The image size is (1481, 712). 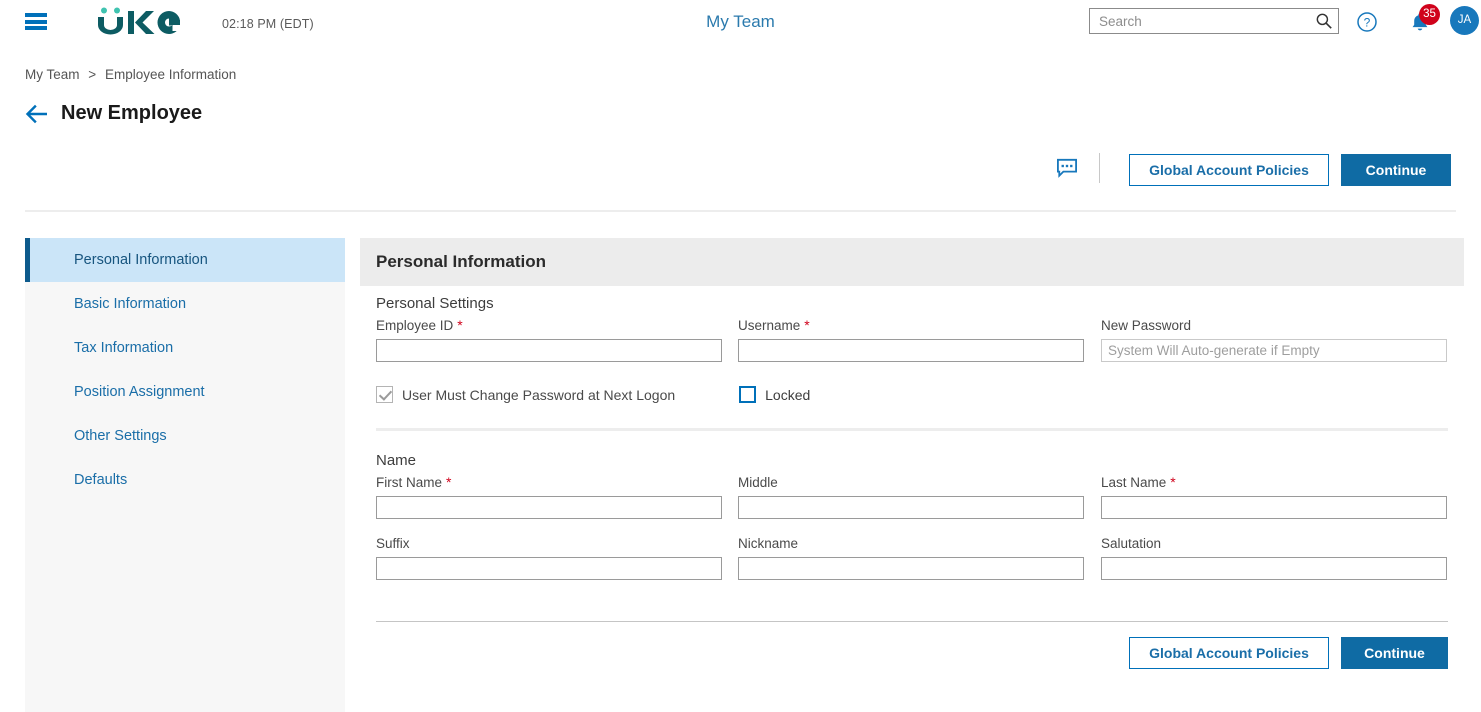 What do you see at coordinates (740, 170) in the screenshot?
I see `top-action-bar: Global Account Policies Continue` at bounding box center [740, 170].